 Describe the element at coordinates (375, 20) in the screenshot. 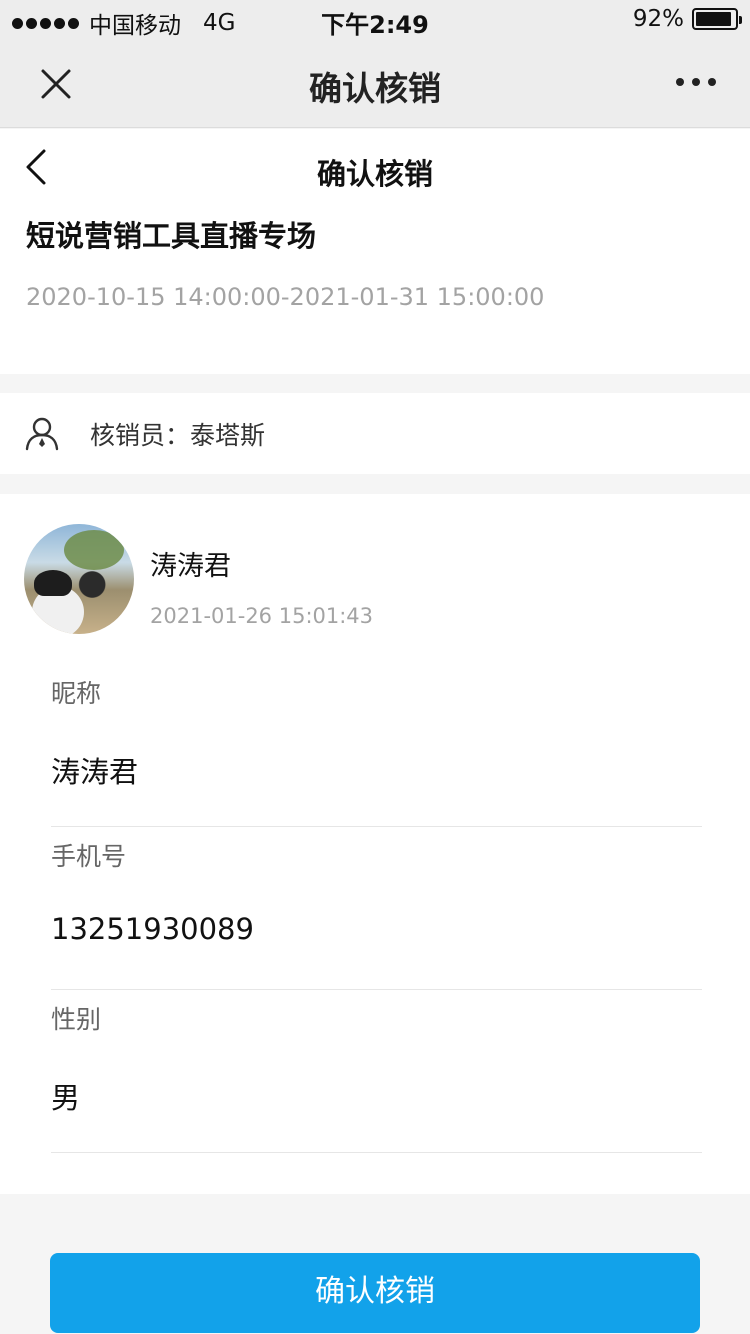

I see `status-bar: 中国移动 4G 下午2:49 92%` at that location.